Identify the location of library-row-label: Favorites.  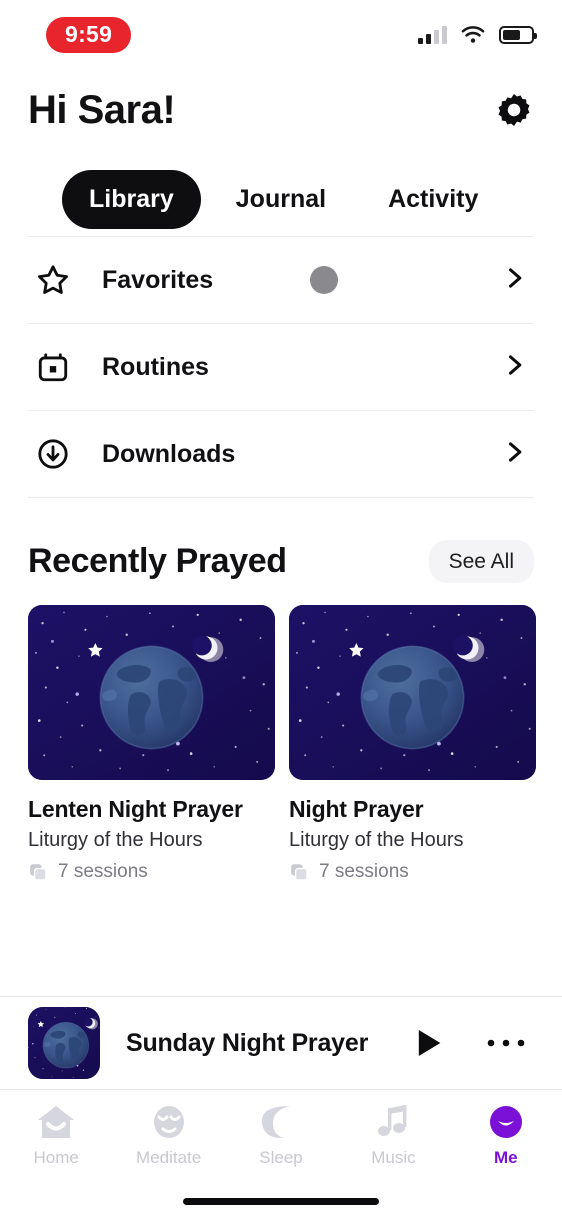
(158, 279).